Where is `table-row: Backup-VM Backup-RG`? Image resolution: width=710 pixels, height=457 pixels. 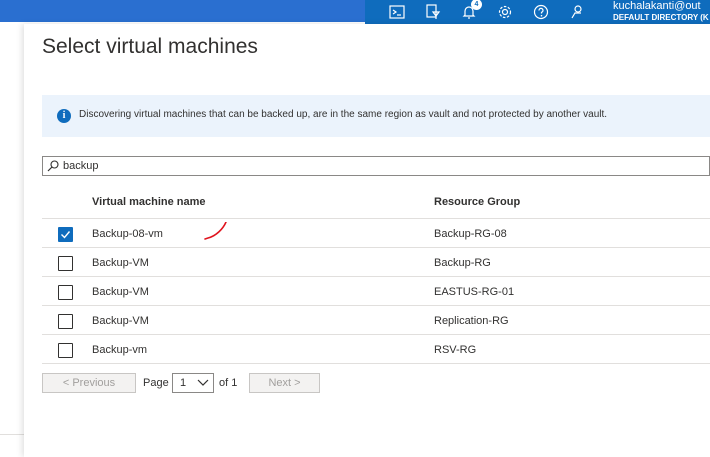
table-row: Backup-VM Backup-RG is located at coordinates (376, 262).